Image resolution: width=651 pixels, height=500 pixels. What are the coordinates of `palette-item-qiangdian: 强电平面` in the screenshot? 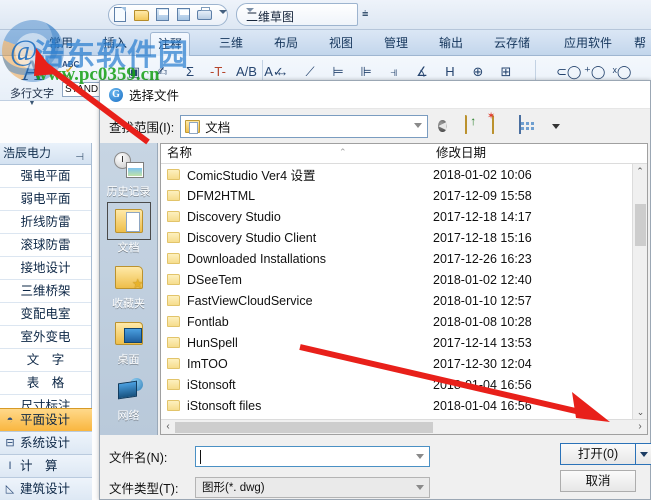 It's located at (45, 176).